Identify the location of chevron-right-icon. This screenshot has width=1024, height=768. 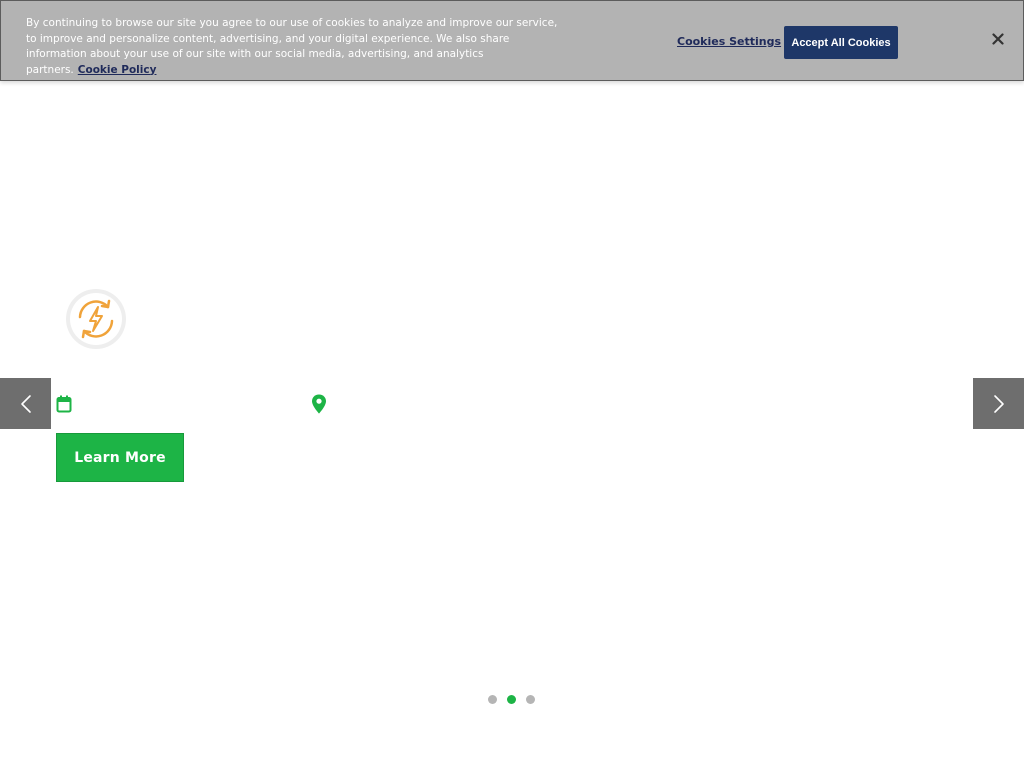
(998, 403).